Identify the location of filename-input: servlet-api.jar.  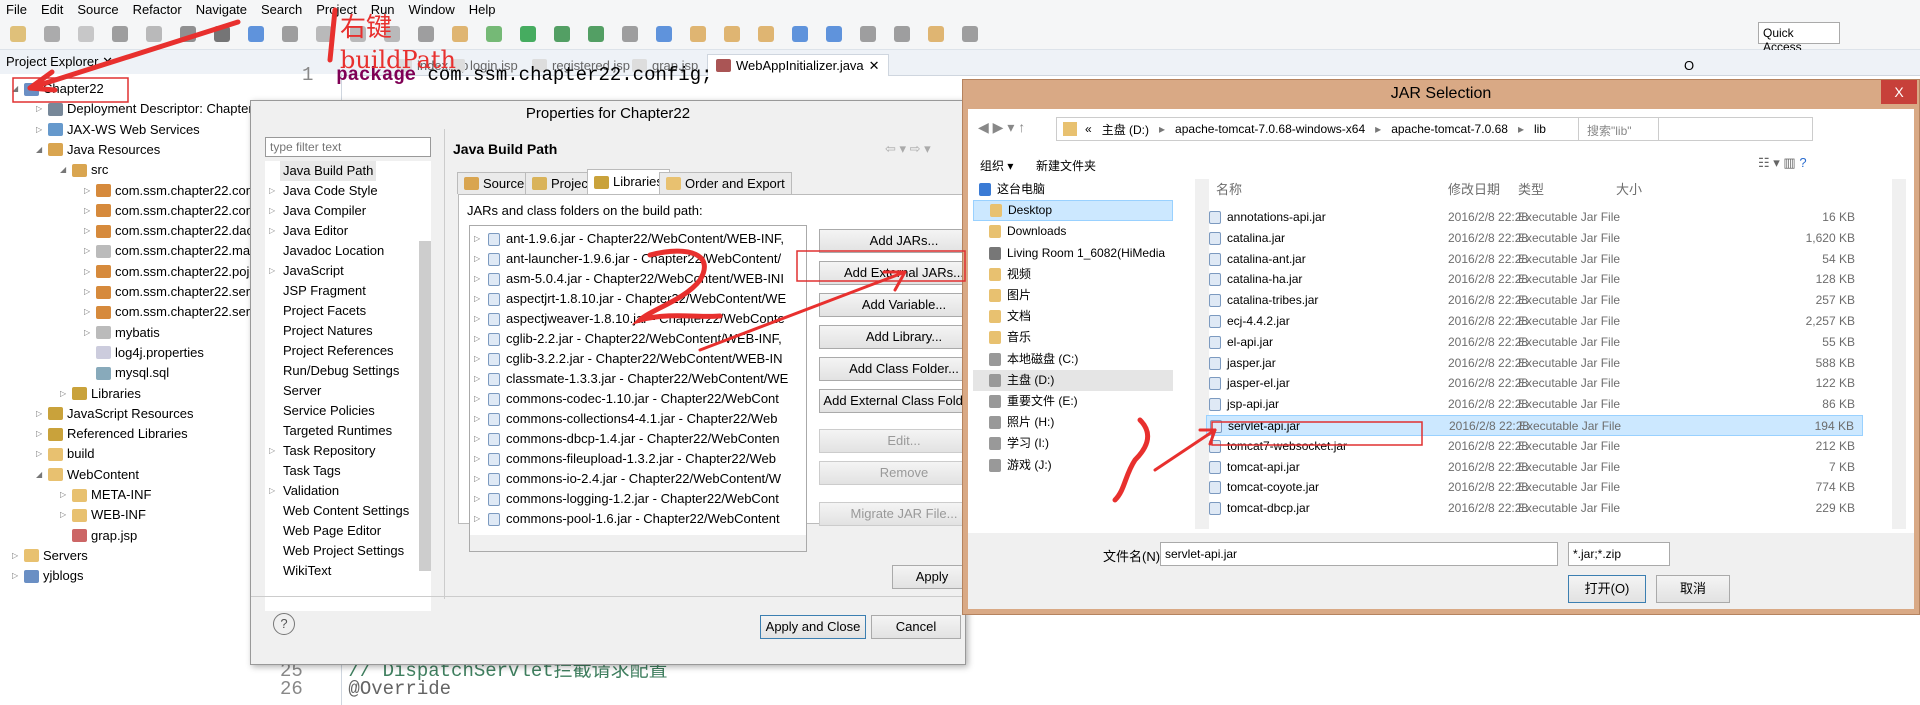
(1359, 554).